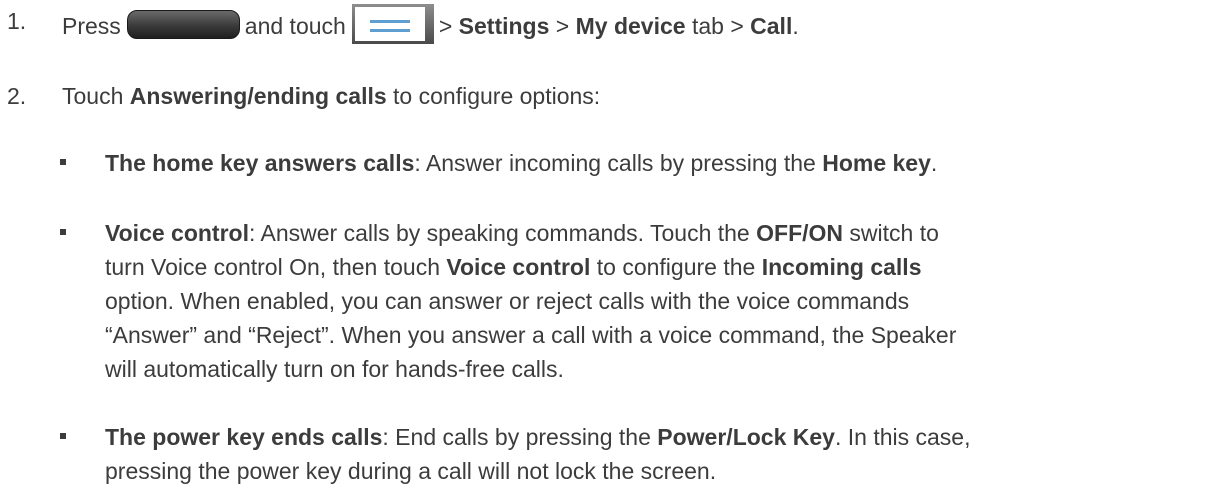 The height and width of the screenshot is (502, 1219). What do you see at coordinates (630, 26) in the screenshot?
I see `my-device-label: My device` at bounding box center [630, 26].